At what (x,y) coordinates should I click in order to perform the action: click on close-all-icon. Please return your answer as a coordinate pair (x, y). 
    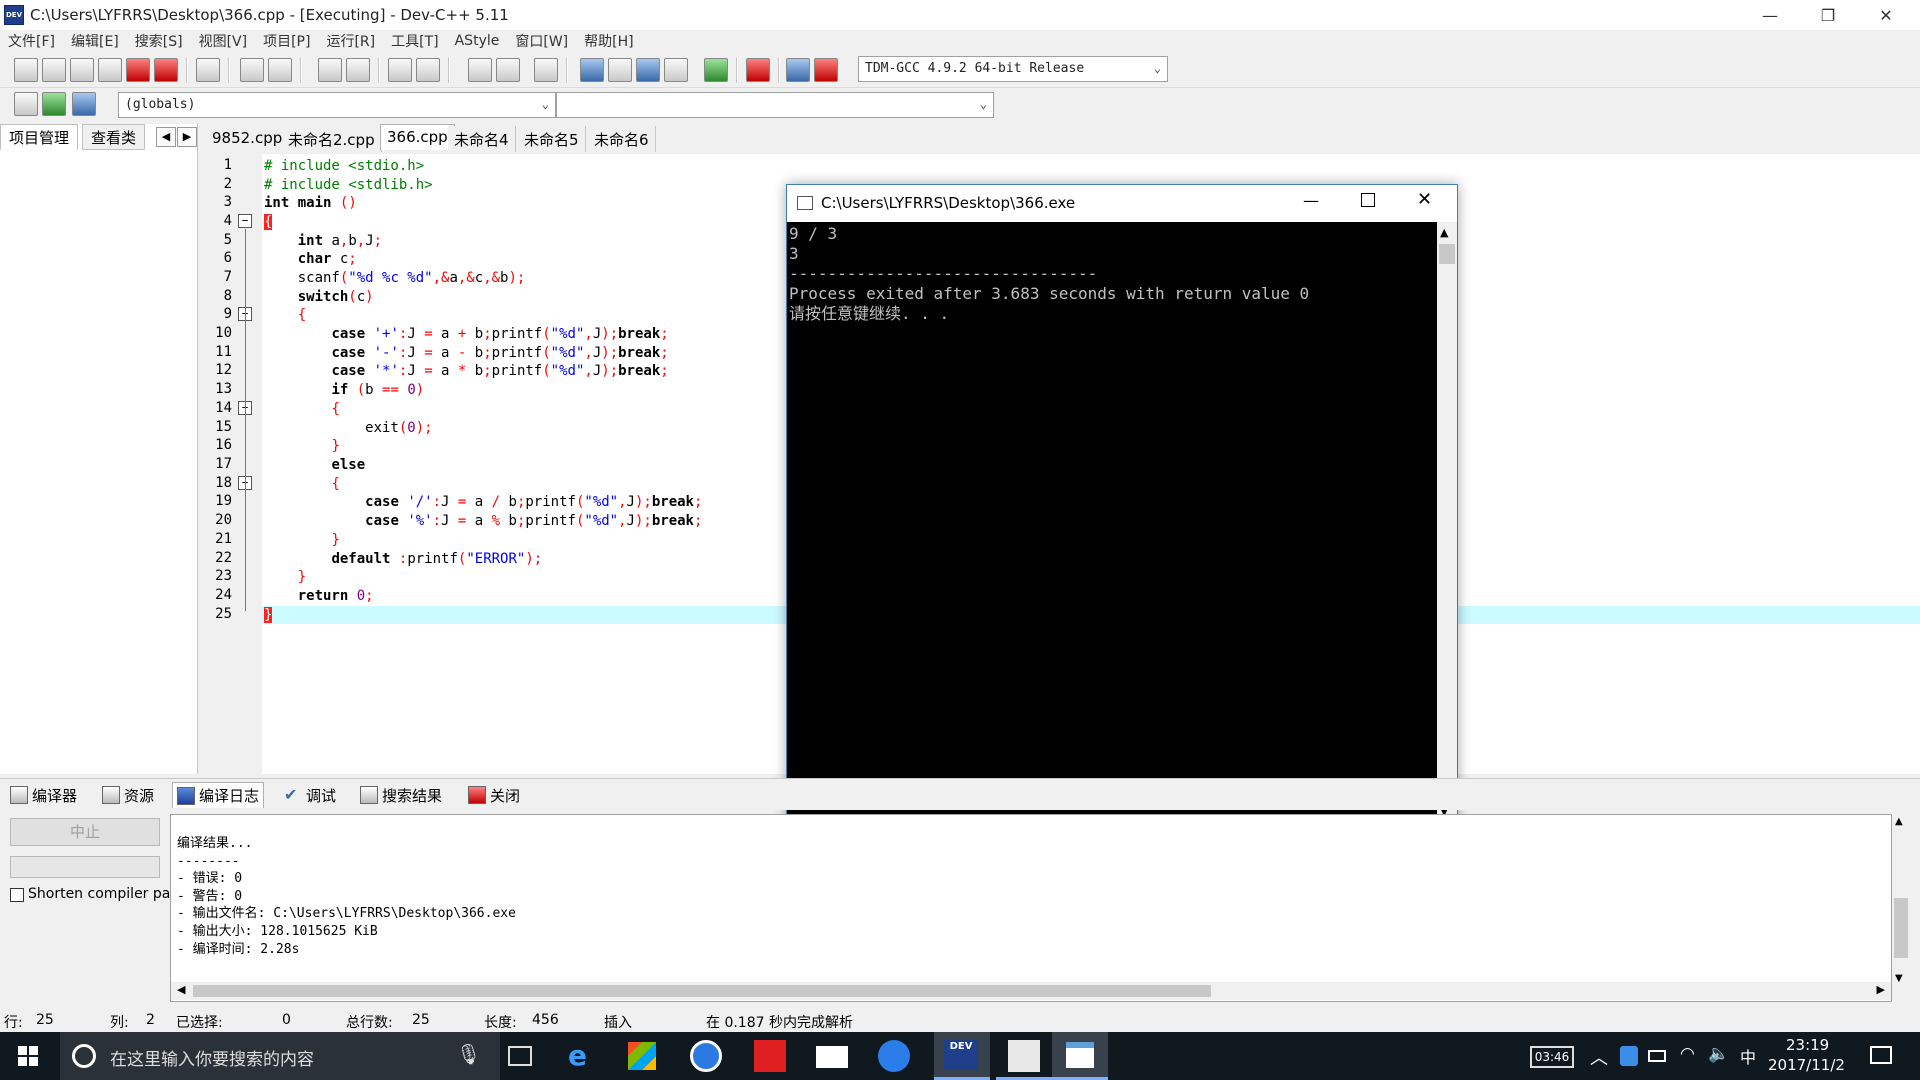
    Looking at the image, I should click on (166, 70).